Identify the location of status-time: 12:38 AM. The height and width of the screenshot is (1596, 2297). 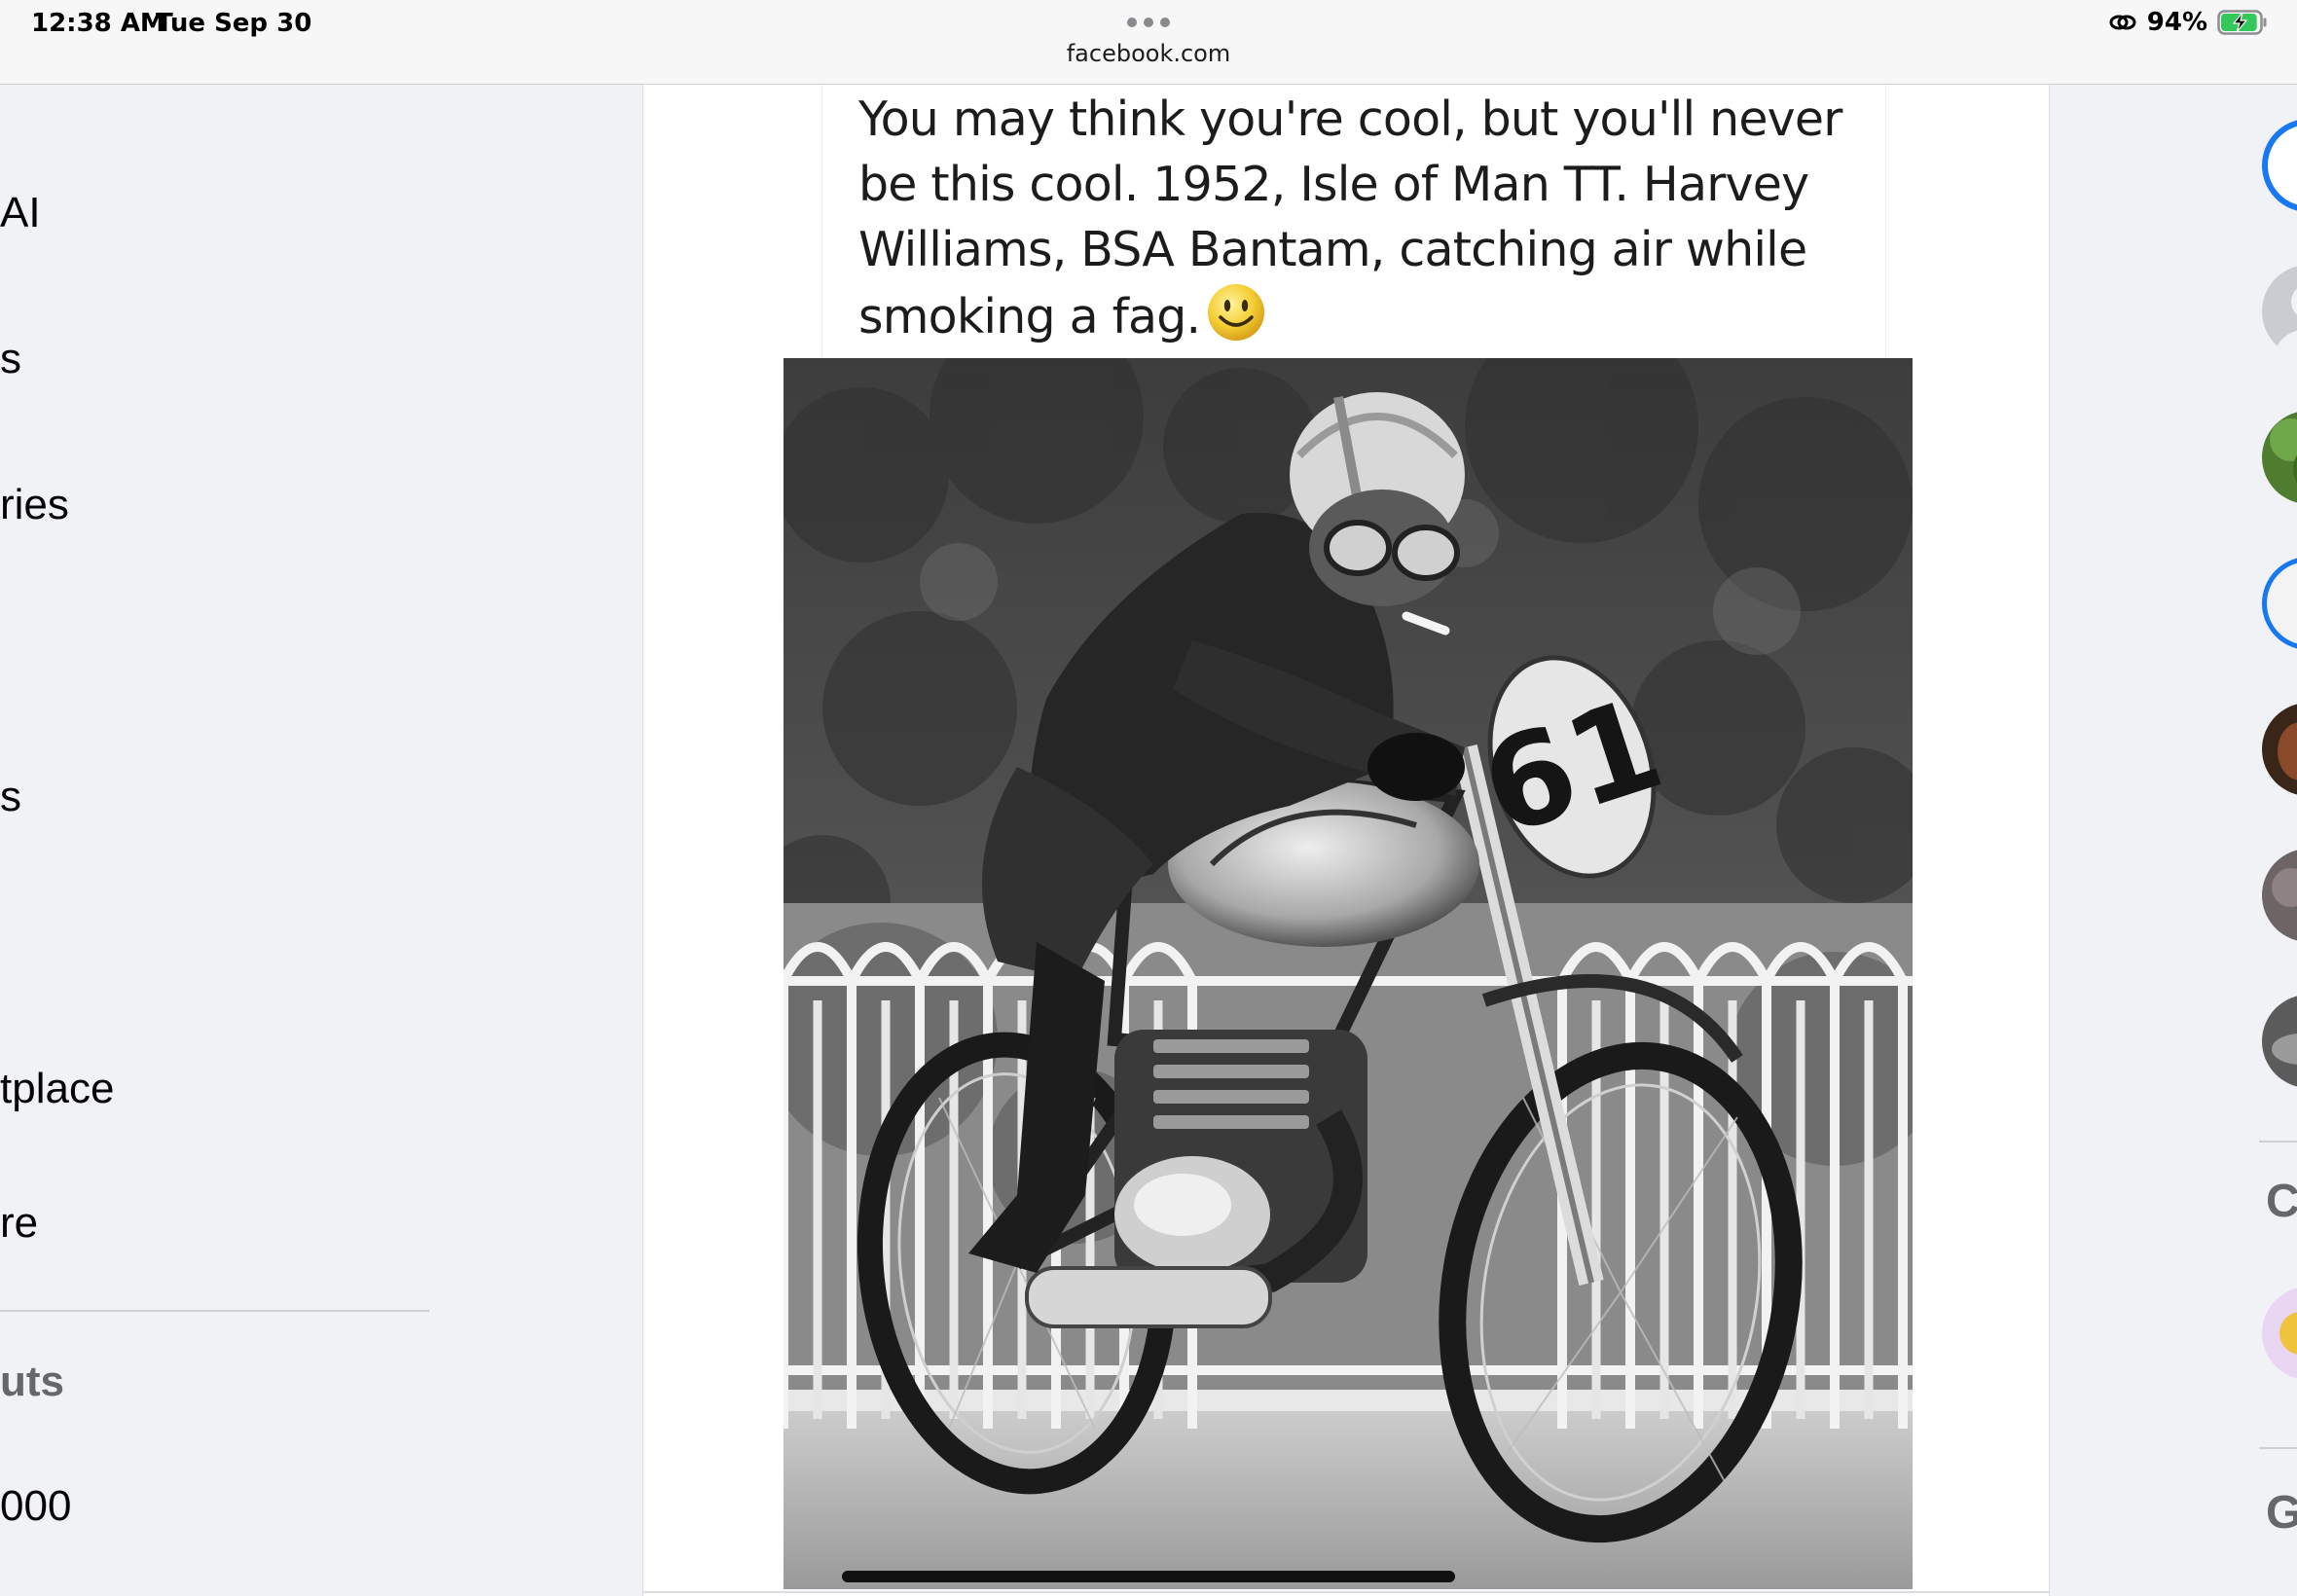
(98, 23).